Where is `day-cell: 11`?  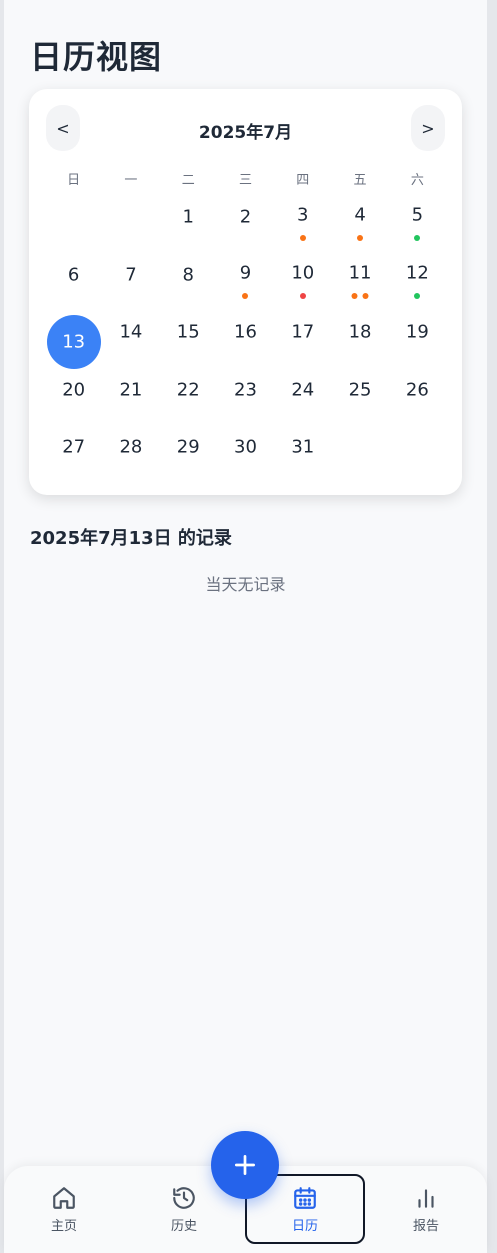 day-cell: 11 is located at coordinates (359, 284).